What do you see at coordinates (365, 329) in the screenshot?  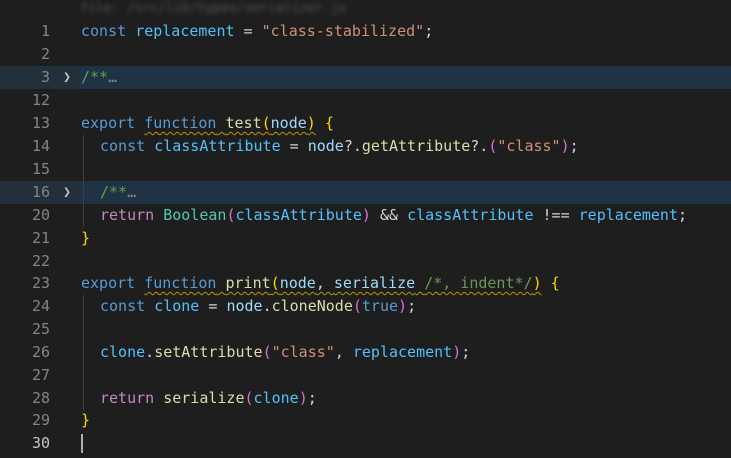 I see `code-line: 25` at bounding box center [365, 329].